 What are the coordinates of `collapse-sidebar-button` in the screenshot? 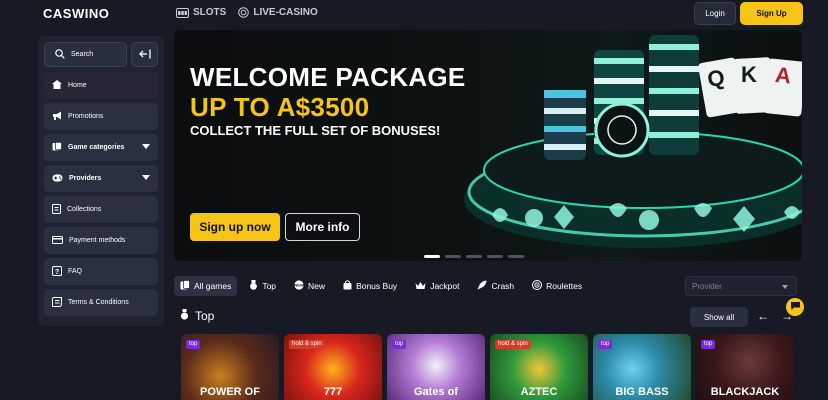 It's located at (144, 54).